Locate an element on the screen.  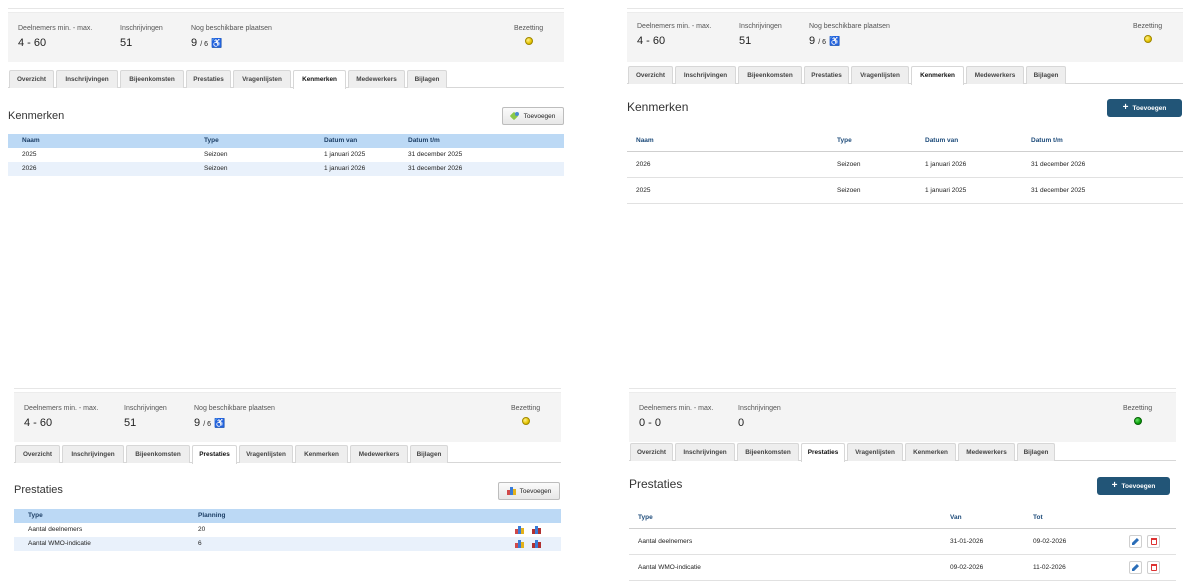
stat-value: 0 - 0 is located at coordinates (650, 423).